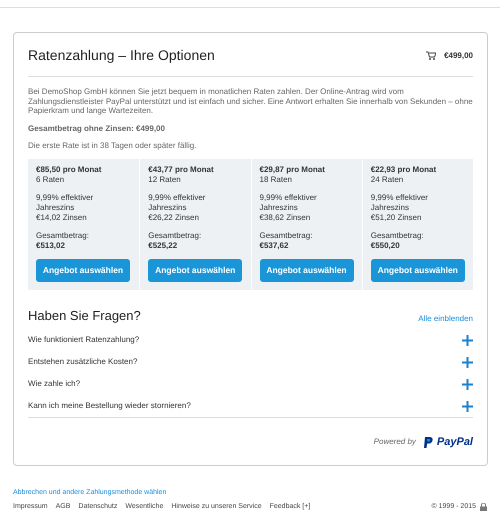  What do you see at coordinates (109, 406) in the screenshot?
I see `faq-question: Kann ich meine Bestellung wieder stornieren?` at bounding box center [109, 406].